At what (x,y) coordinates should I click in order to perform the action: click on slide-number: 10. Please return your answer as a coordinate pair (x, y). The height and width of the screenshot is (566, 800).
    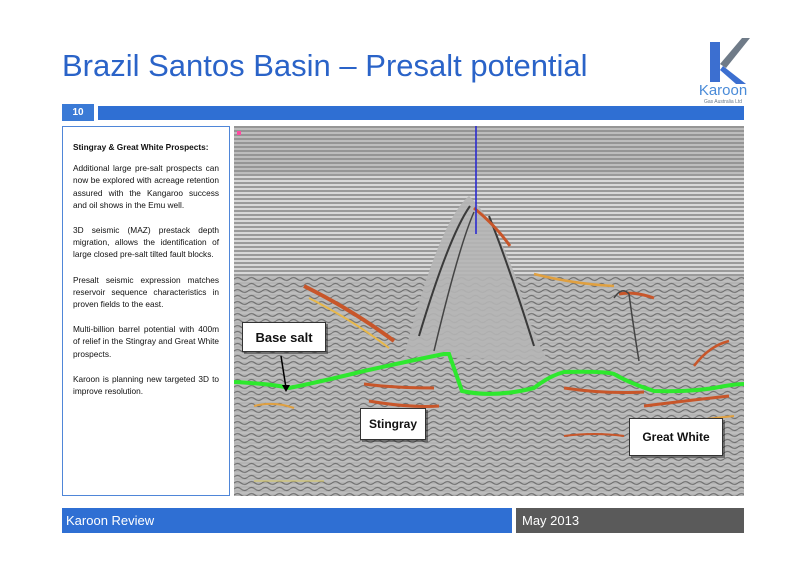
    Looking at the image, I should click on (78, 112).